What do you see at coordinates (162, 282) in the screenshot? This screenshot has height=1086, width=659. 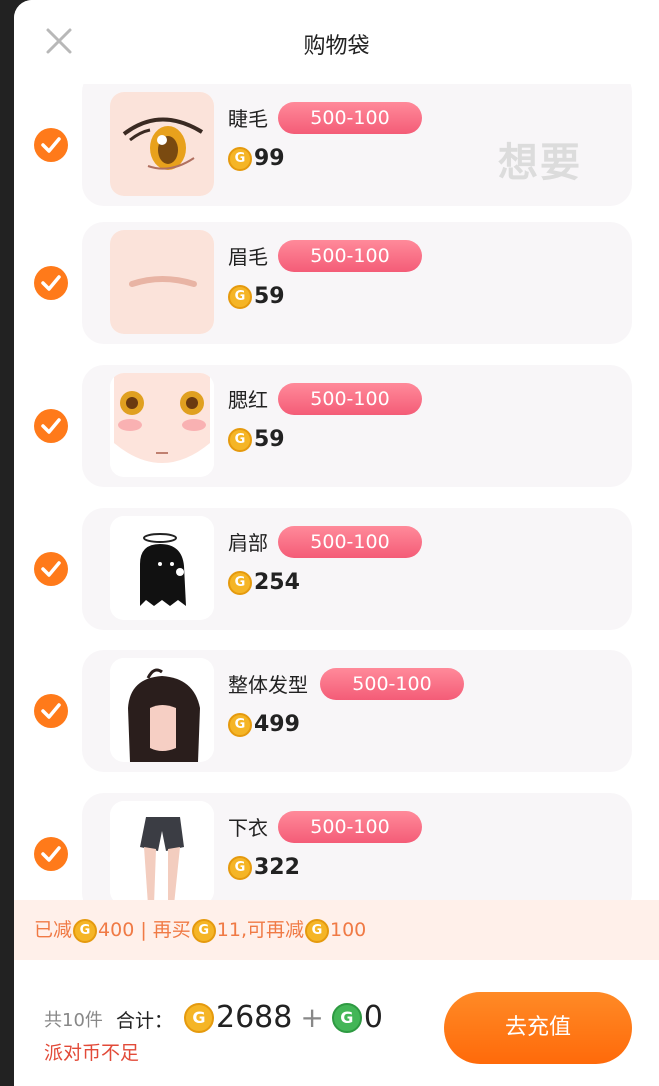 I see `item-thumbnail-eyebrow` at bounding box center [162, 282].